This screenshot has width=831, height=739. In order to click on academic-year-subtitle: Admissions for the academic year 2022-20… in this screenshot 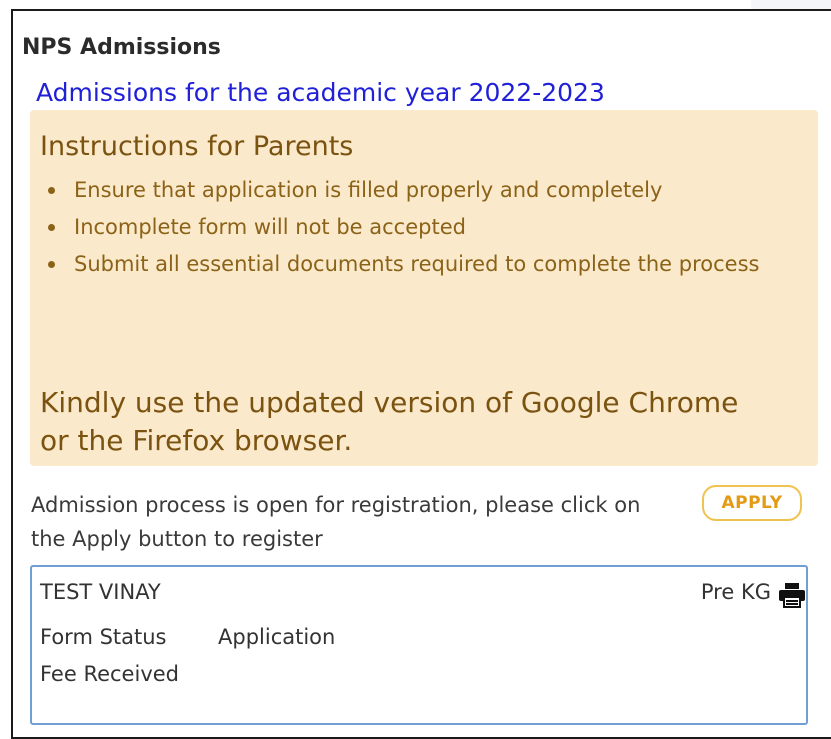, I will do `click(320, 92)`.